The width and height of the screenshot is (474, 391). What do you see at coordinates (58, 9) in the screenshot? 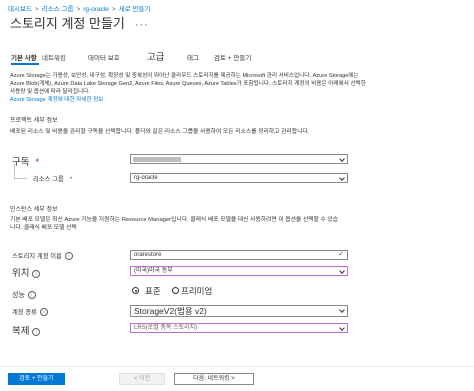
I see `breadcrumb-resource-groups: 리소스 그룹` at bounding box center [58, 9].